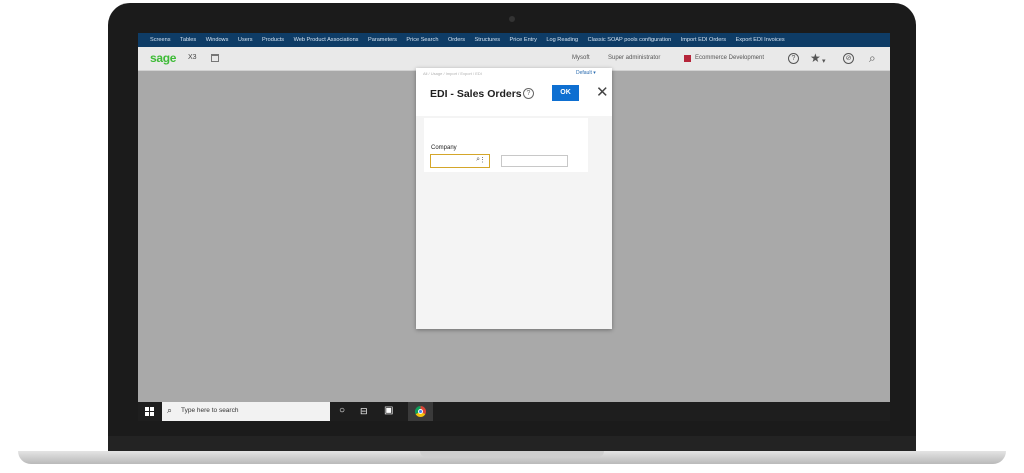 This screenshot has height=473, width=1024. What do you see at coordinates (848, 58) in the screenshot?
I see `compass-icon: ⊘` at bounding box center [848, 58].